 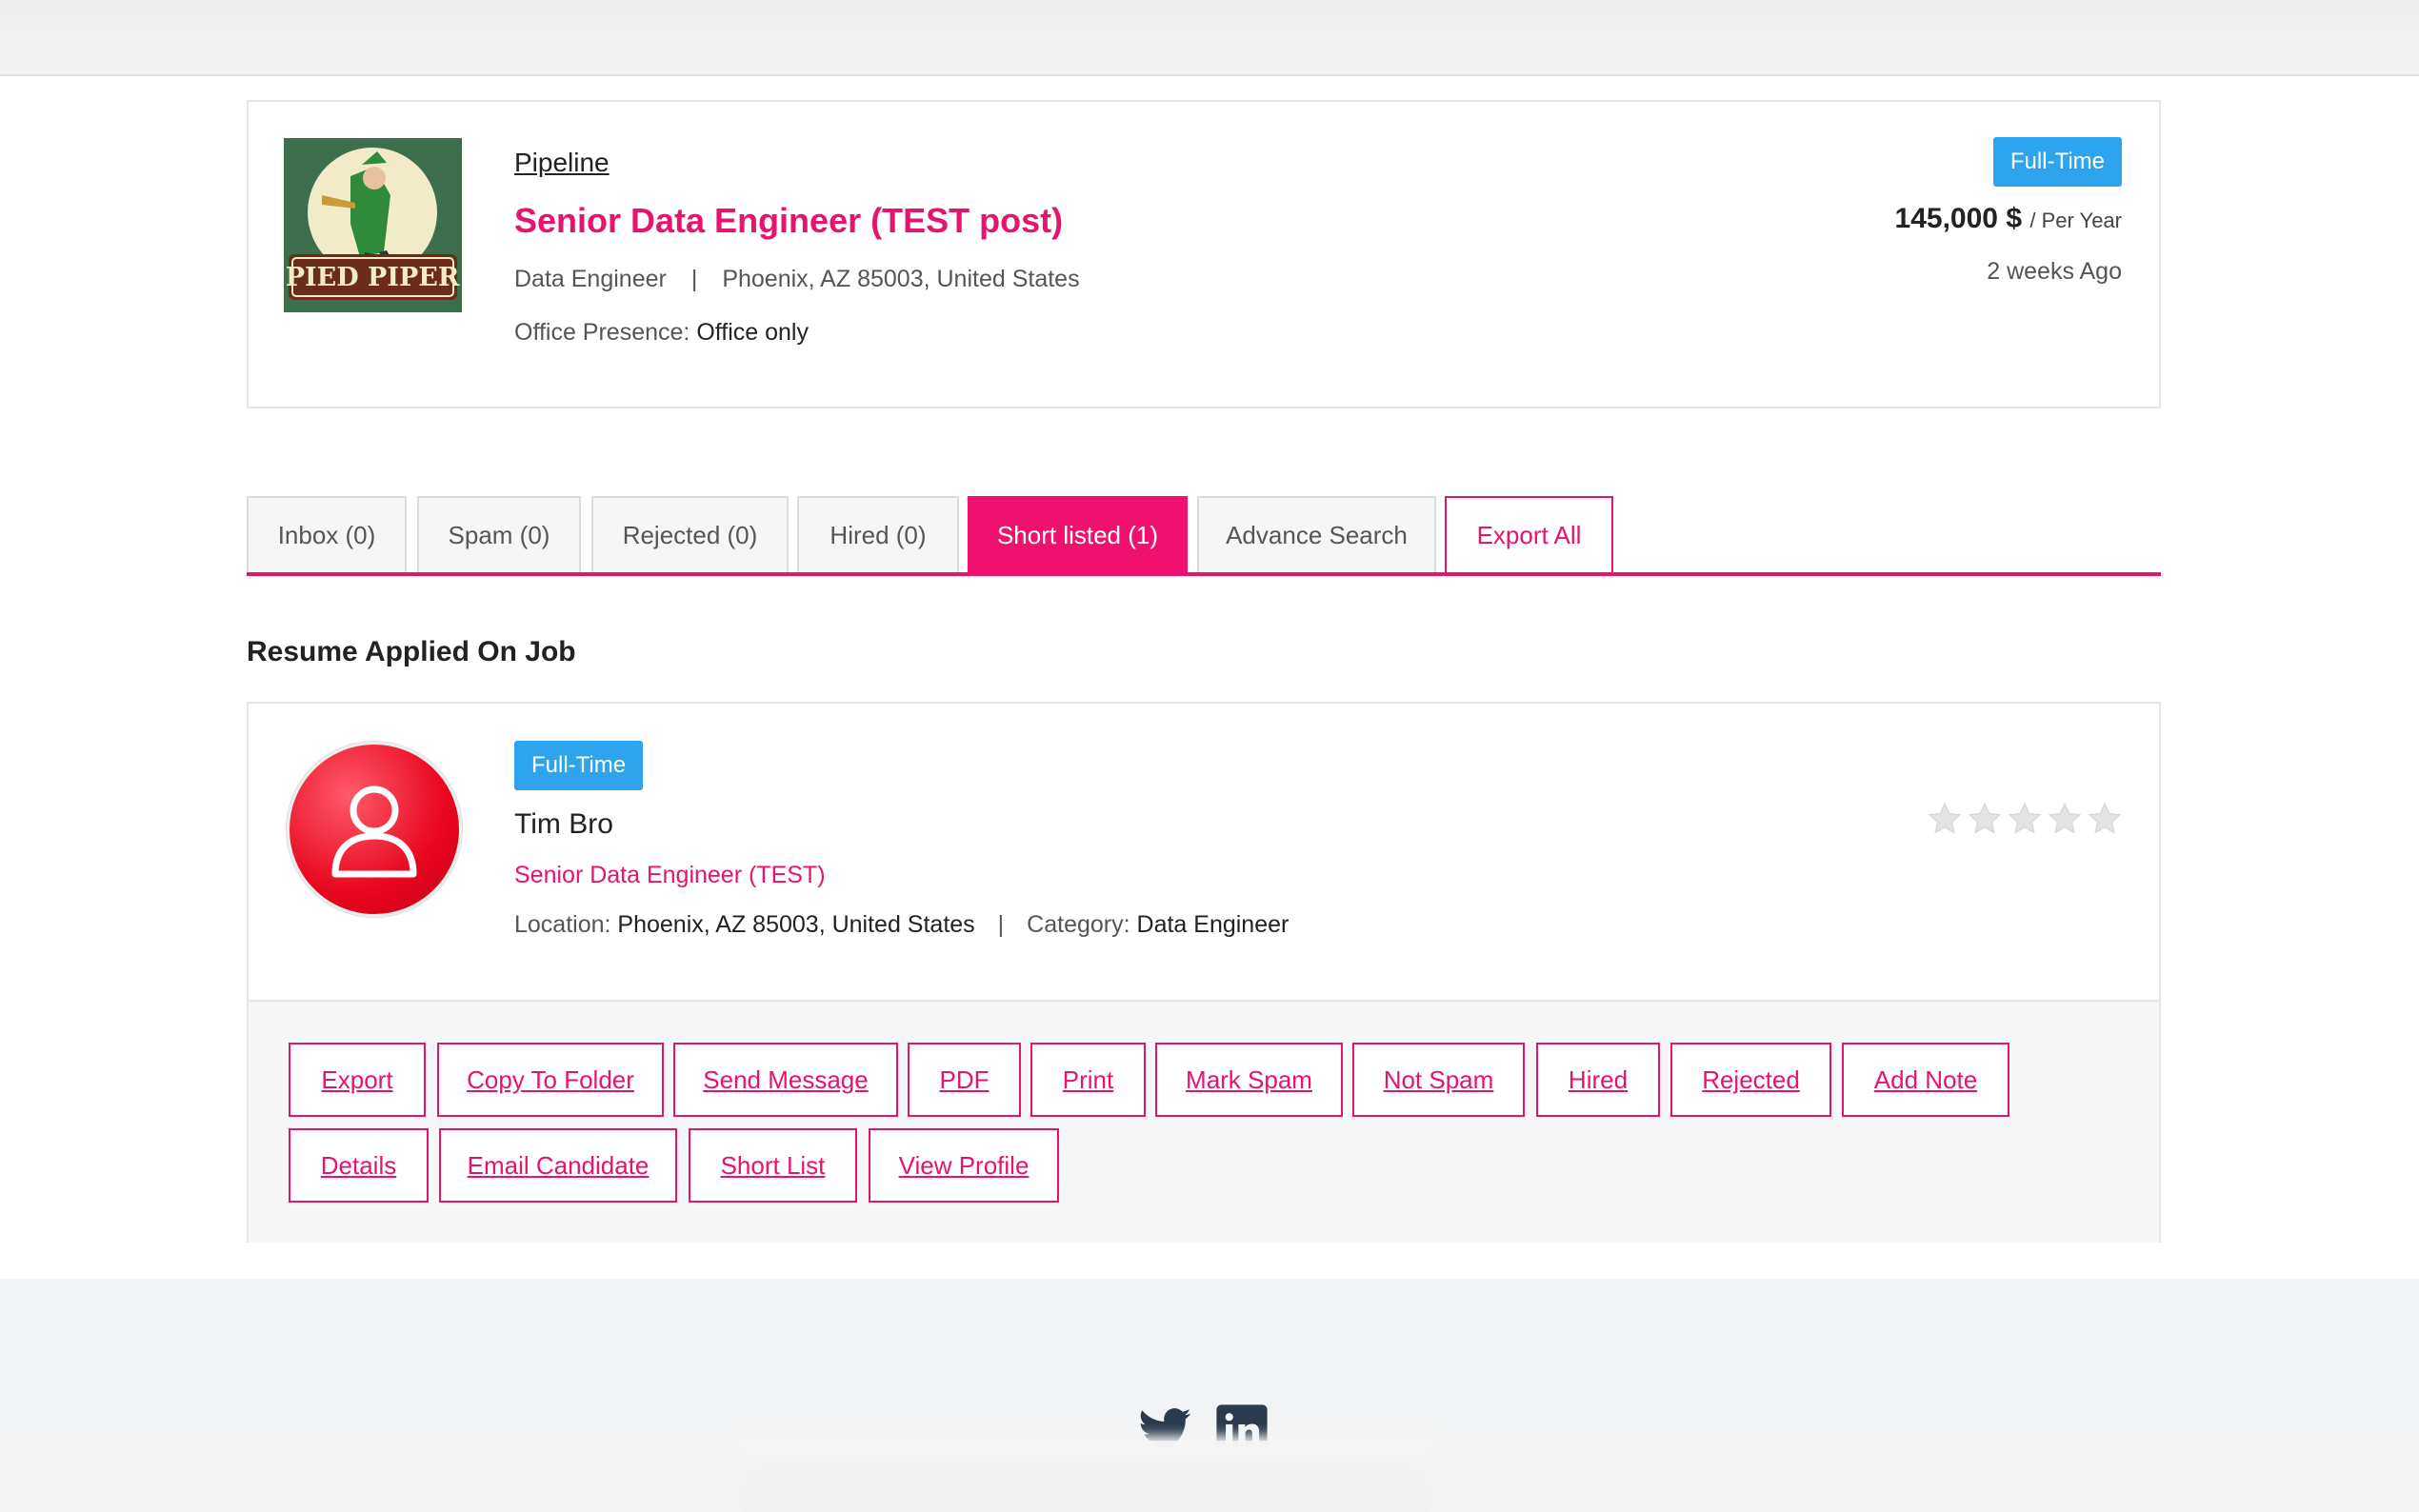 What do you see at coordinates (796, 924) in the screenshot?
I see `location-value: Phoenix, AZ 85003, United States` at bounding box center [796, 924].